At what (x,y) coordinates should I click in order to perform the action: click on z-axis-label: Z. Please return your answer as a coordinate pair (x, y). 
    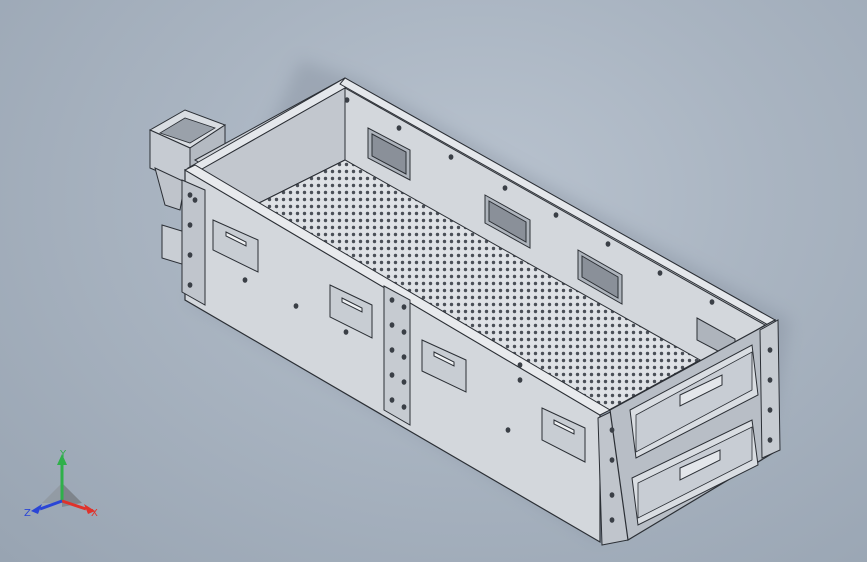
    Looking at the image, I should click on (27, 513).